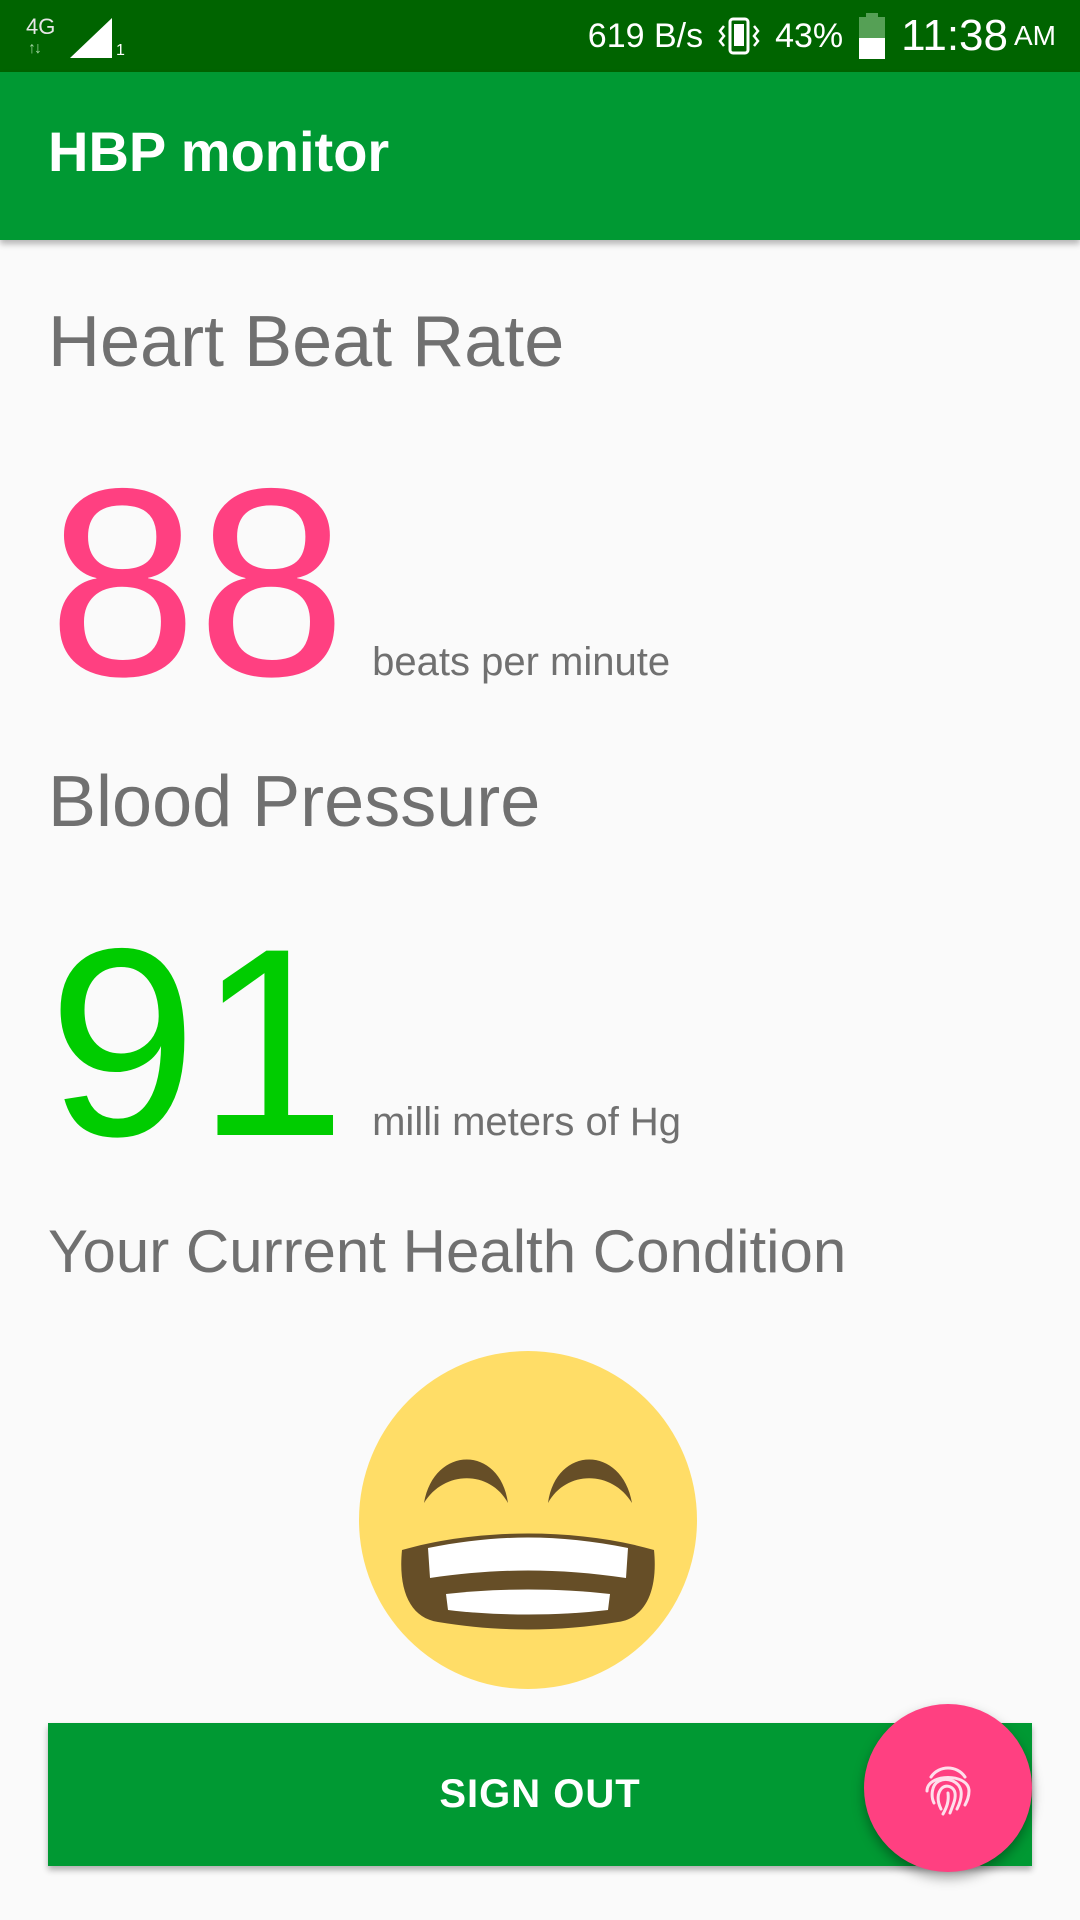 The width and height of the screenshot is (1080, 1920). What do you see at coordinates (197, 1042) in the screenshot?
I see `blood-pressure-value: 91` at bounding box center [197, 1042].